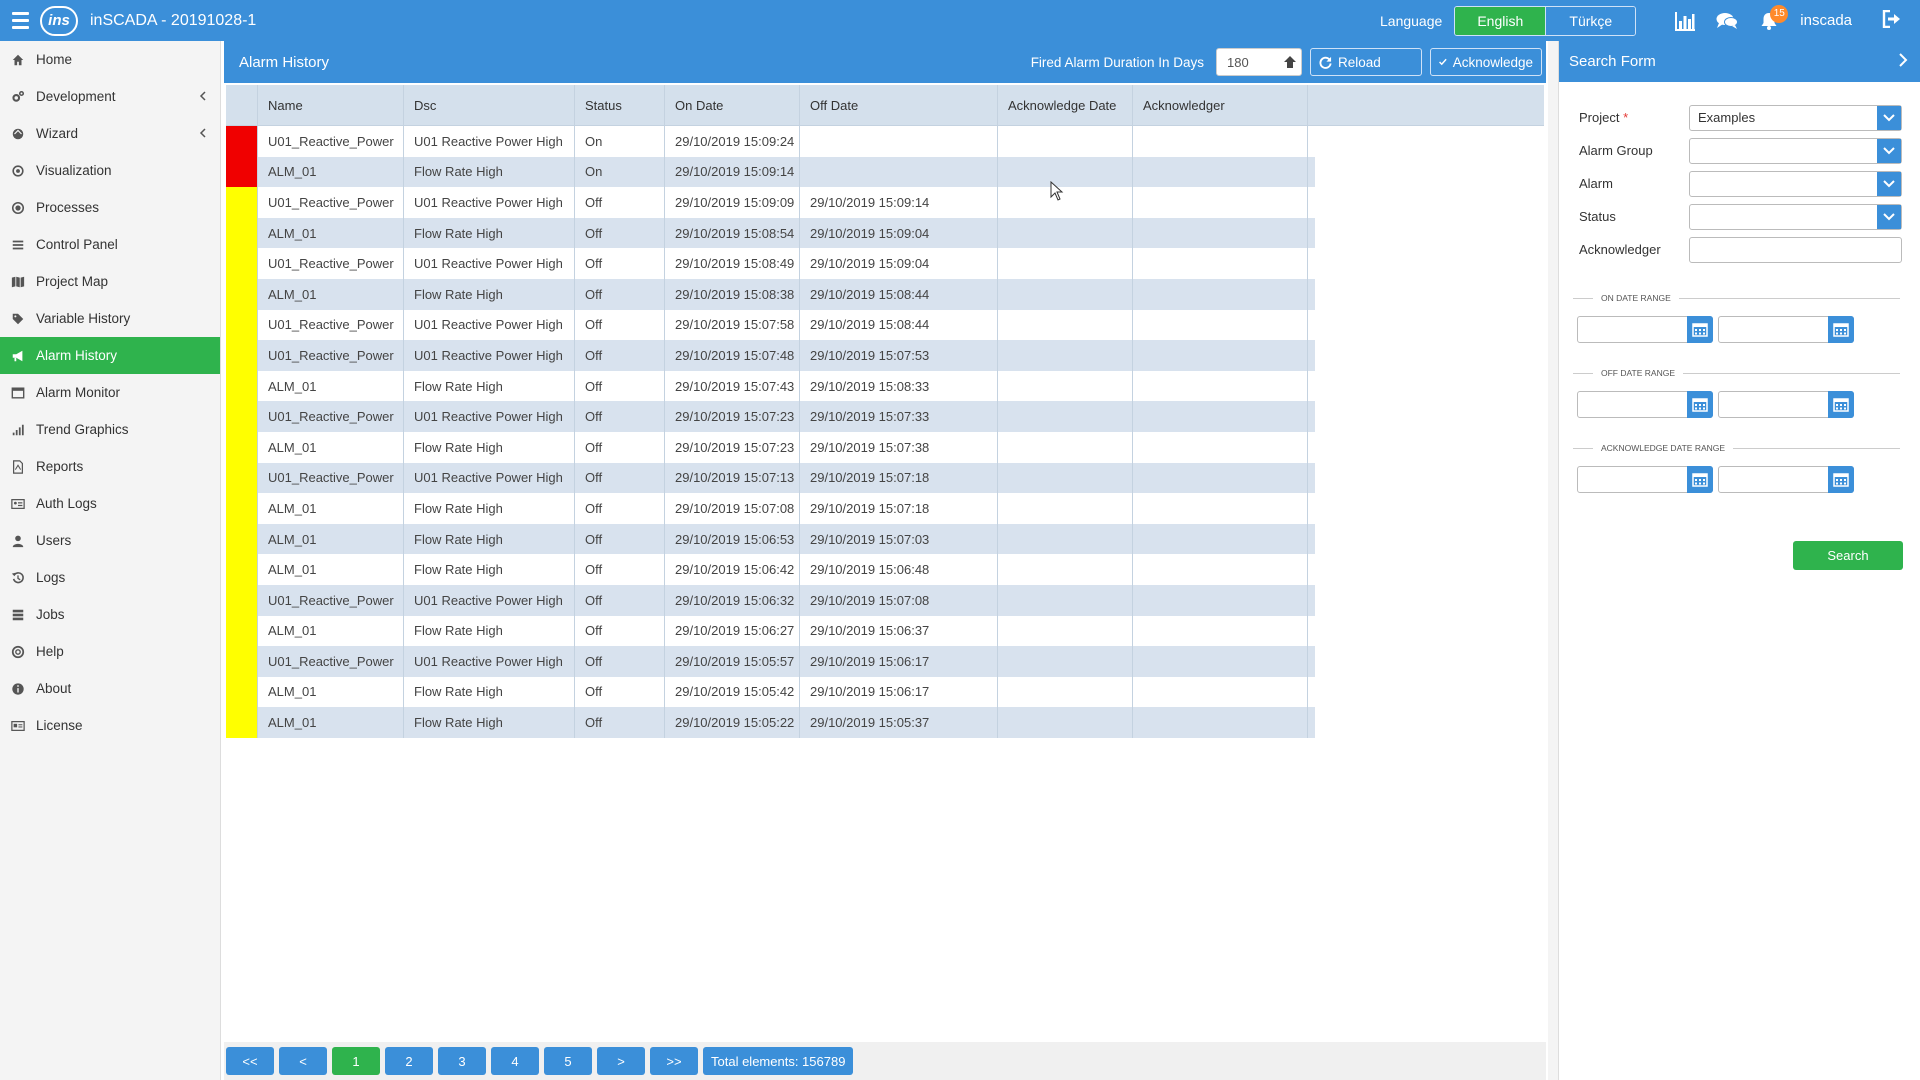 The height and width of the screenshot is (1080, 1920). What do you see at coordinates (54, 59) in the screenshot?
I see `sidebar-item-label: Home` at bounding box center [54, 59].